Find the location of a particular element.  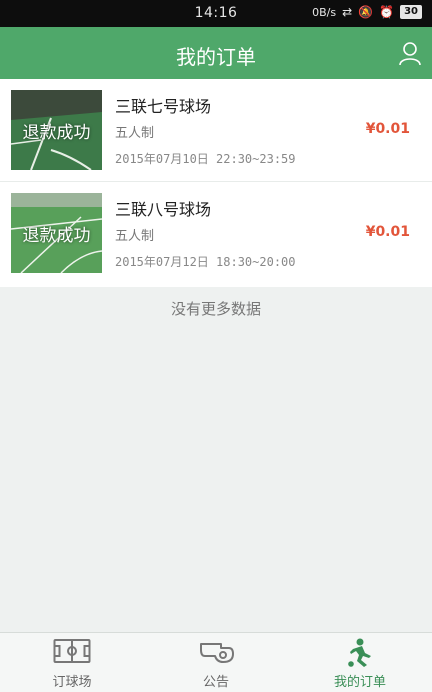

muted-bell-icon: 🔕 is located at coordinates (366, 12).